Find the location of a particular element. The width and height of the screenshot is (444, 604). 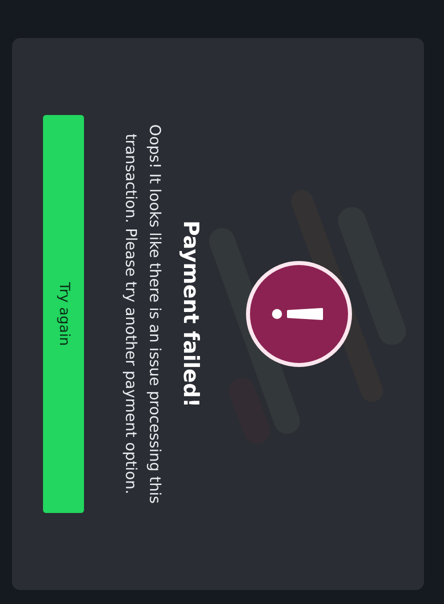

dialog-title: Payment failed! is located at coordinates (191, 314).